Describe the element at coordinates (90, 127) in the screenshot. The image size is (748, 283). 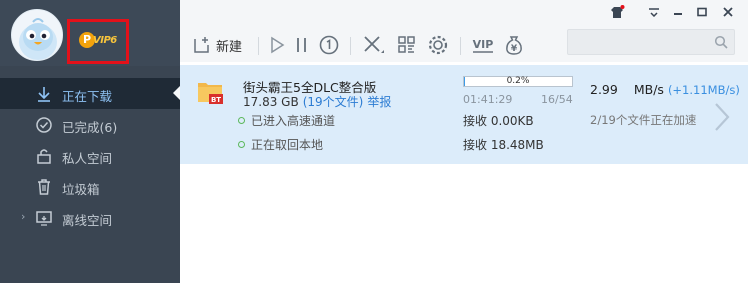
I see `sidebar-item-label: 已完成(6)` at that location.